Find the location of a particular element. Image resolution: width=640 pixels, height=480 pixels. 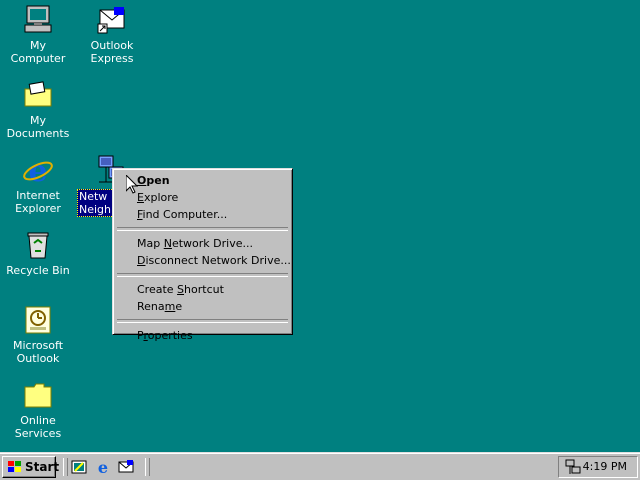

desktop-icon-my-documents: My Documents is located at coordinates (38, 109).